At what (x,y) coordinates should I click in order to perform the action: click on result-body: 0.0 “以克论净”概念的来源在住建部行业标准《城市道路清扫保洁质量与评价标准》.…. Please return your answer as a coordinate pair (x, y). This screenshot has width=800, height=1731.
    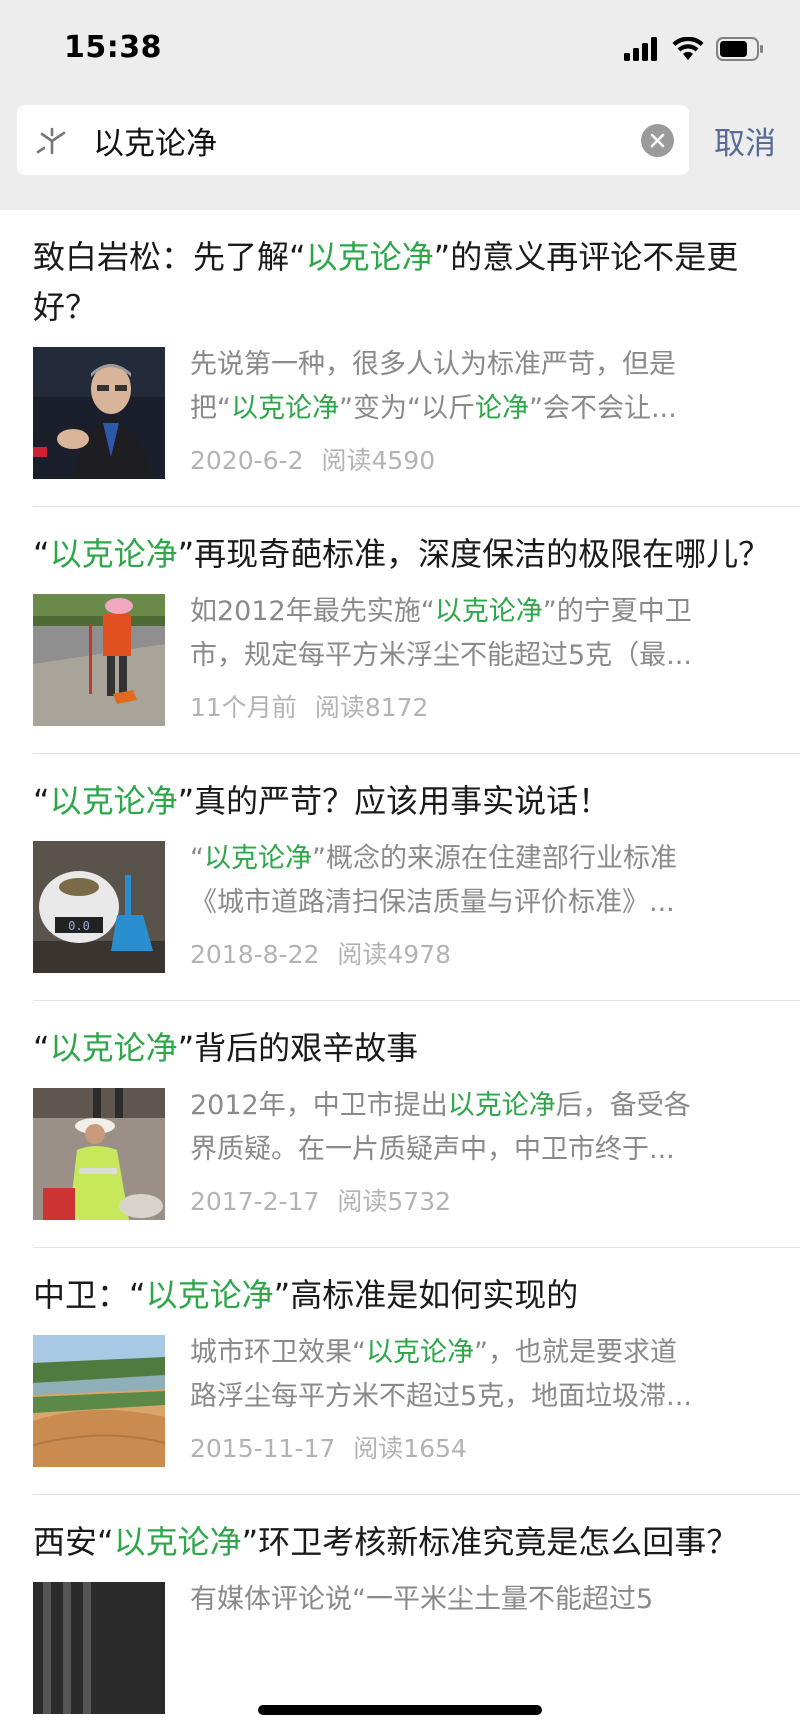
    Looking at the image, I should click on (403, 907).